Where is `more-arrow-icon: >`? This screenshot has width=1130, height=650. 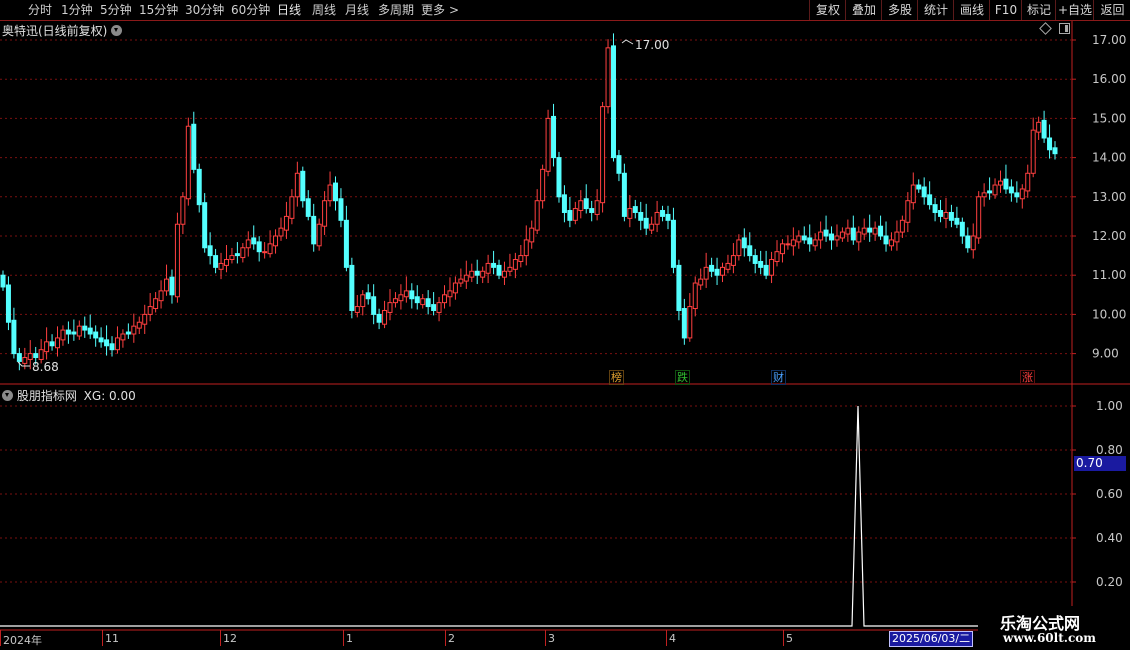 more-arrow-icon: > is located at coordinates (454, 10).